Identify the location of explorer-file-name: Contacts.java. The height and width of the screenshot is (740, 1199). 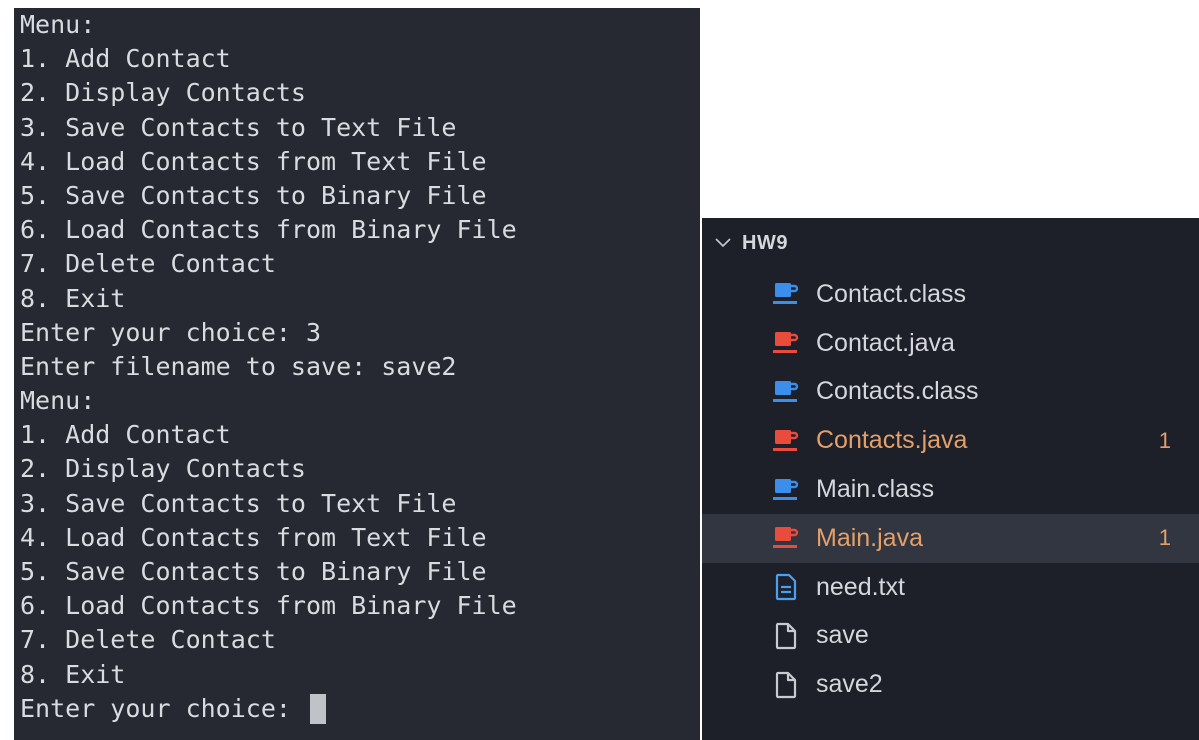
(892, 440).